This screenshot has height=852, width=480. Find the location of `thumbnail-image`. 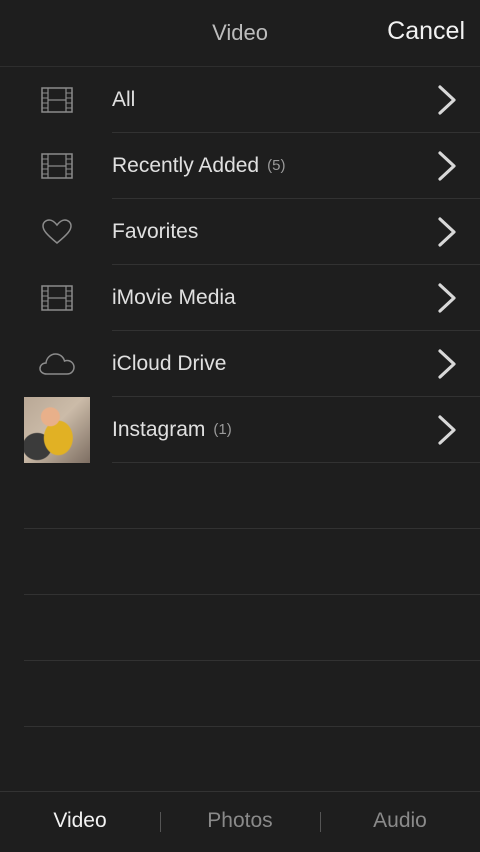

thumbnail-image is located at coordinates (57, 430).